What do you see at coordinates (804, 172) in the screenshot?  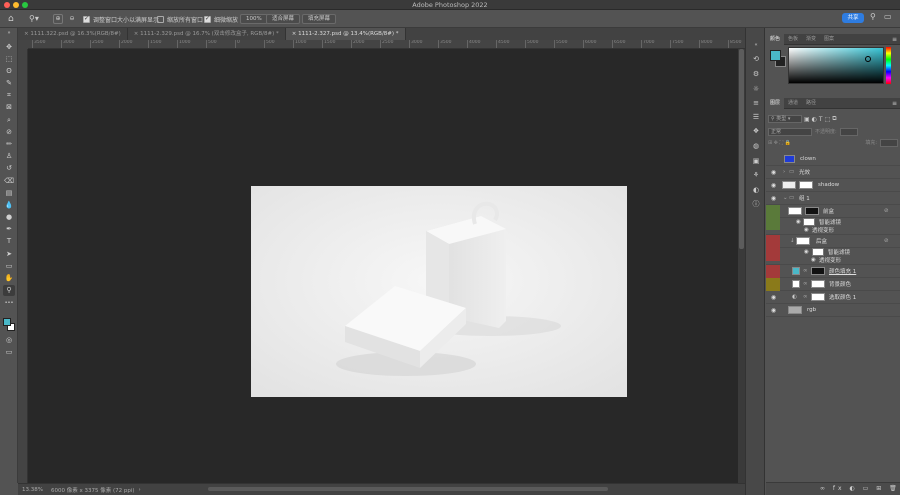 I see `layer-name: 光效` at bounding box center [804, 172].